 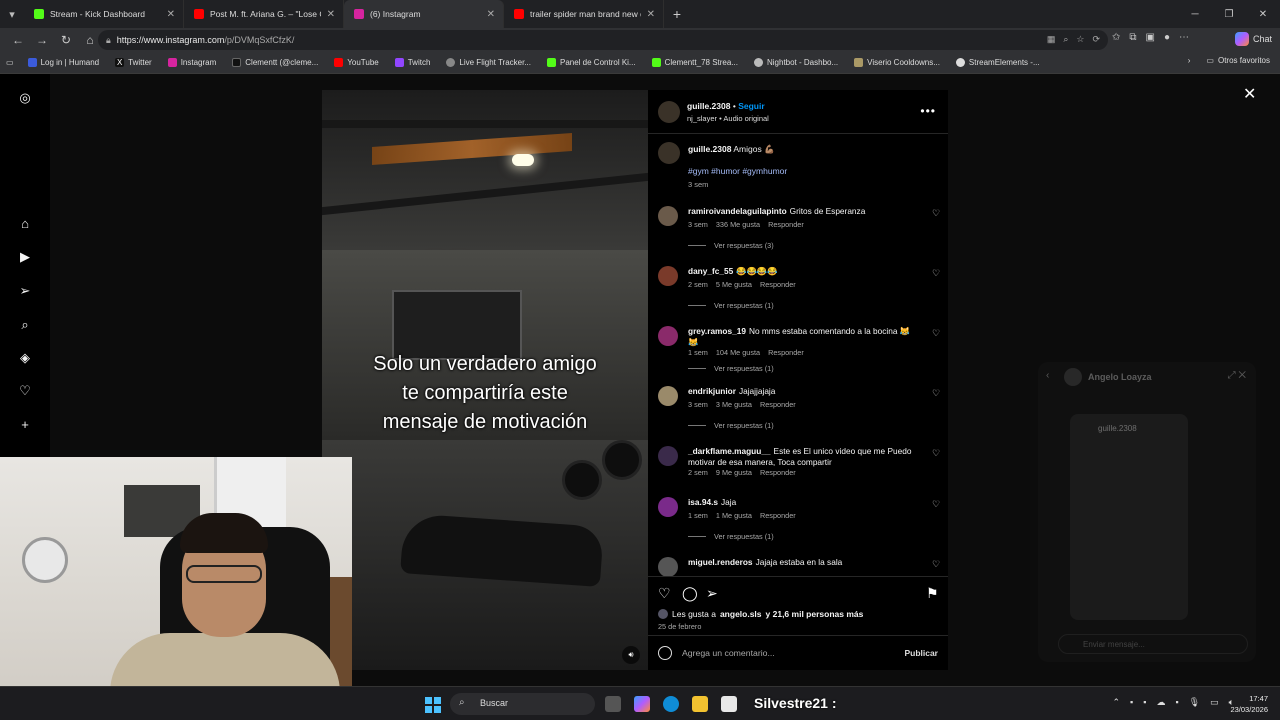 What do you see at coordinates (708, 106) in the screenshot?
I see `author-username: guille.2308` at bounding box center [708, 106].